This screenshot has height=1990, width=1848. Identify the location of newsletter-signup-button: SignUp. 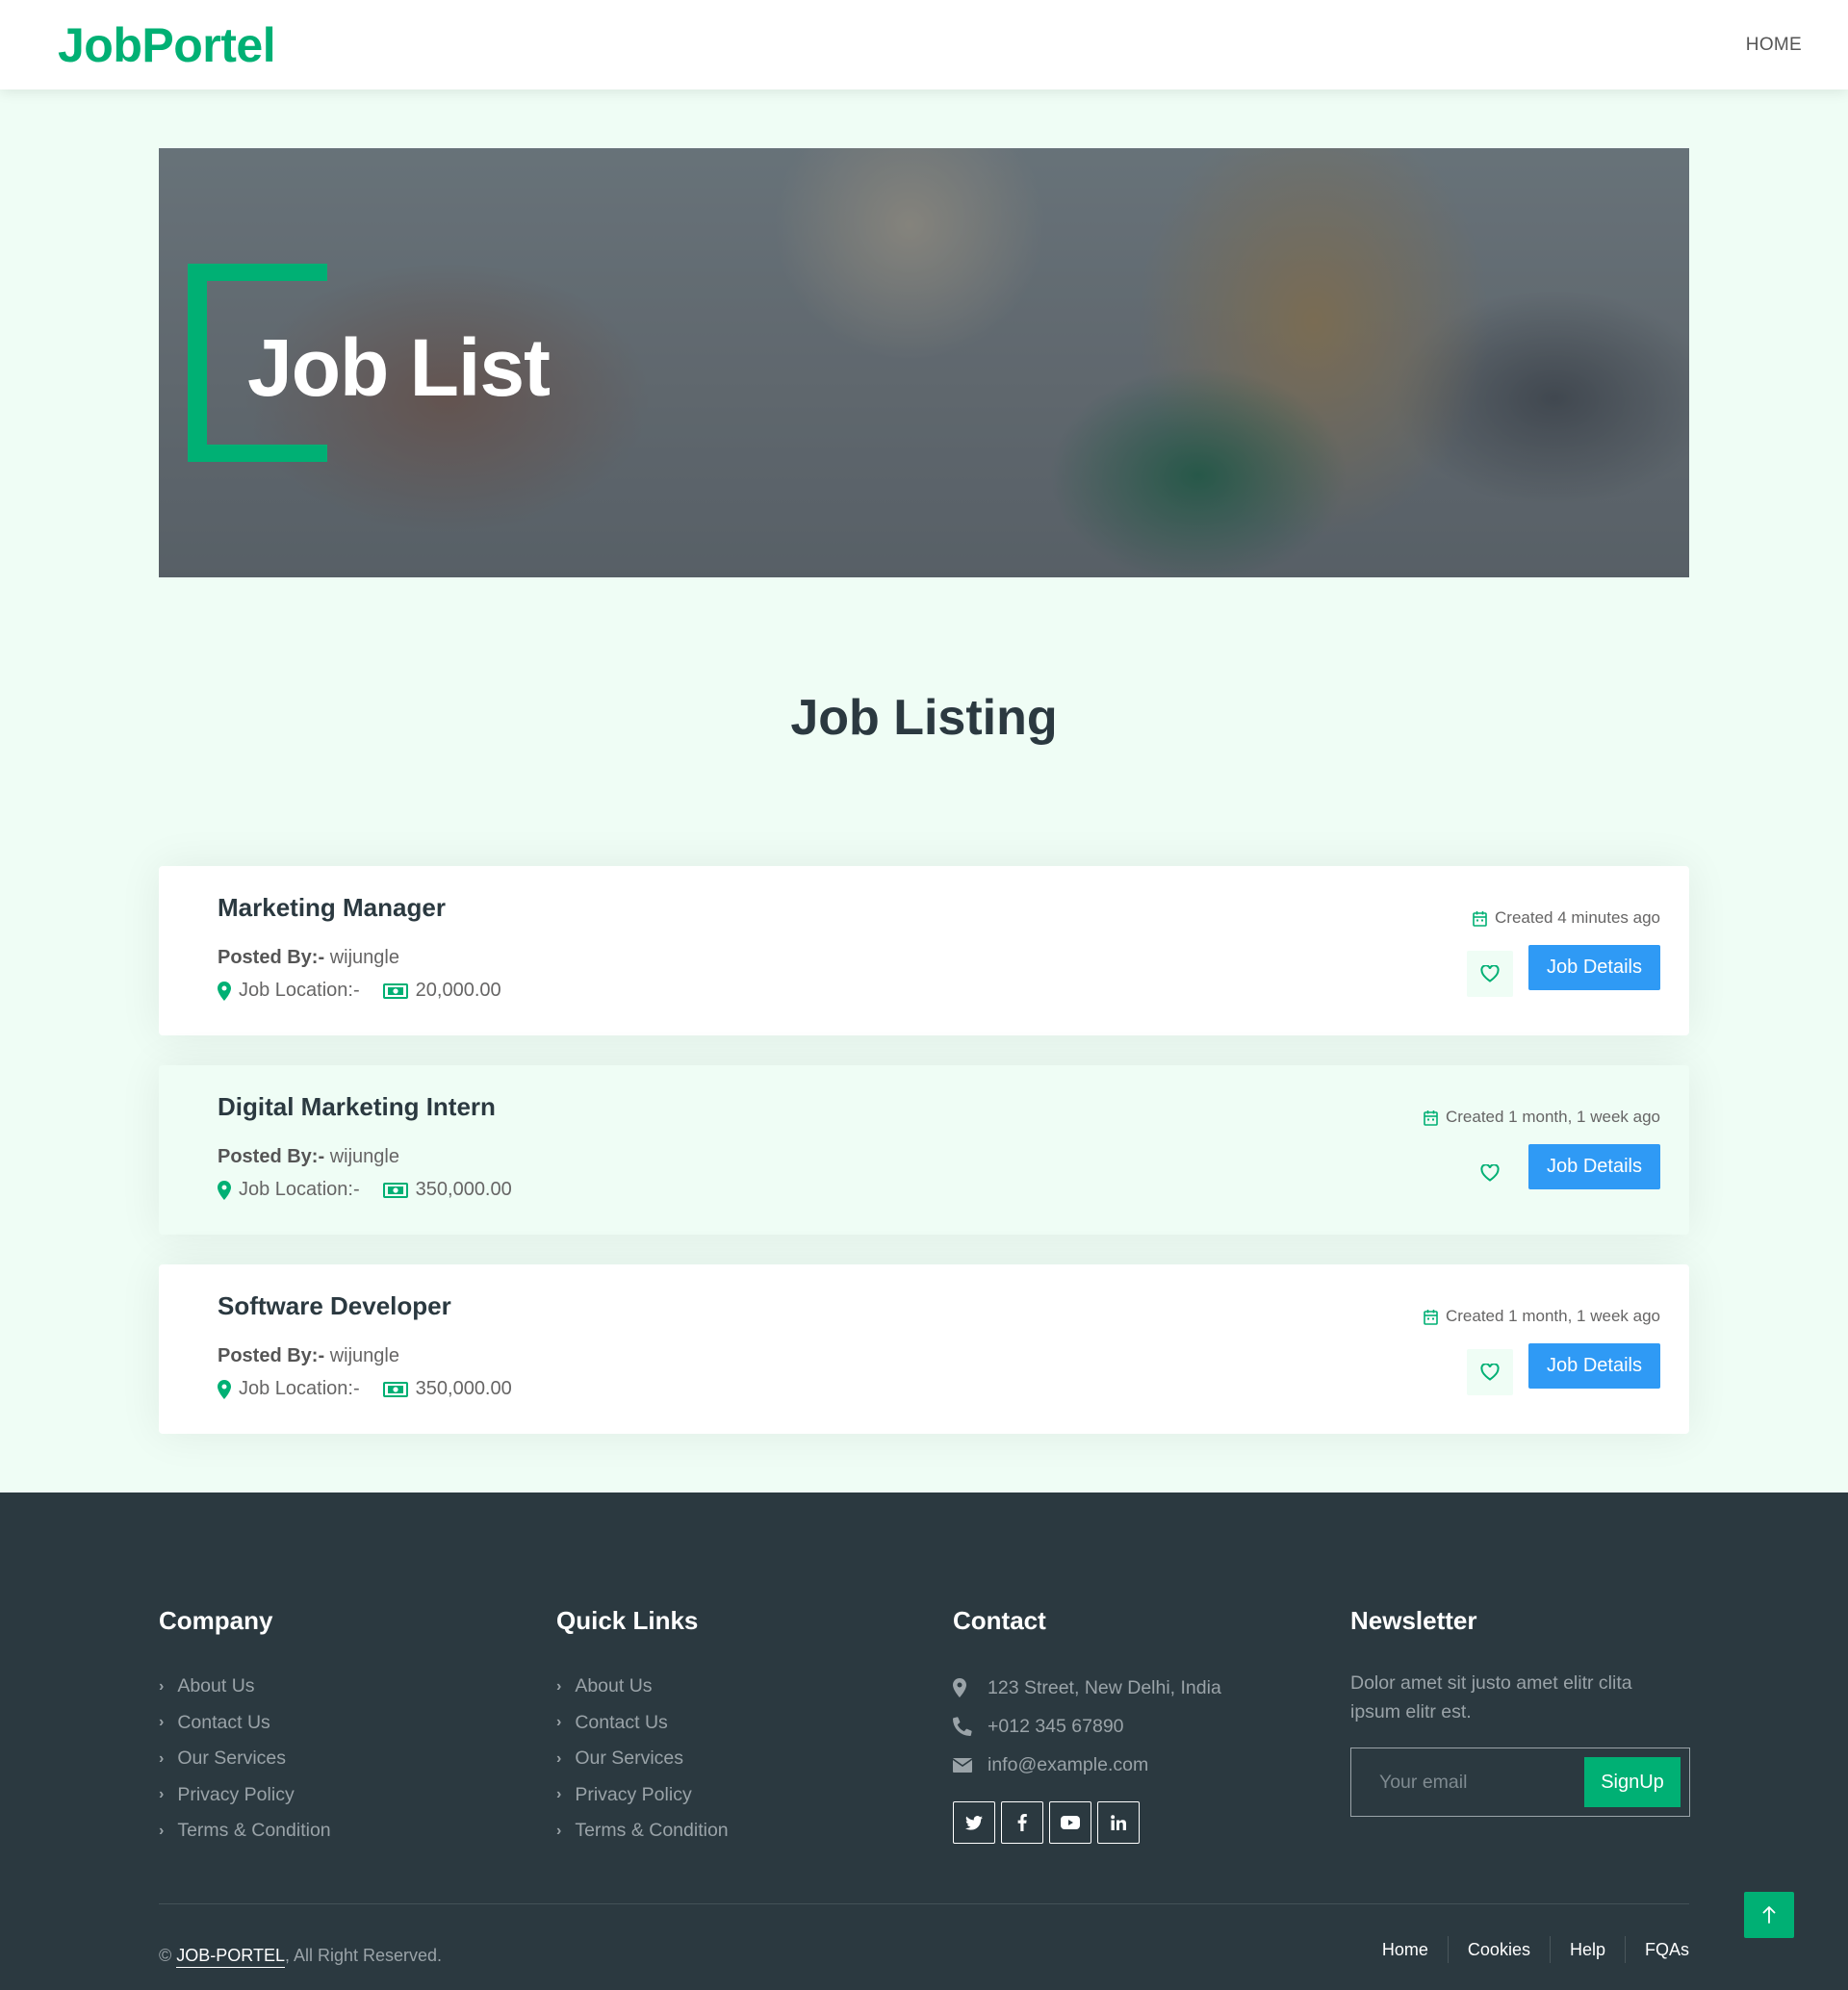
(1632, 1782).